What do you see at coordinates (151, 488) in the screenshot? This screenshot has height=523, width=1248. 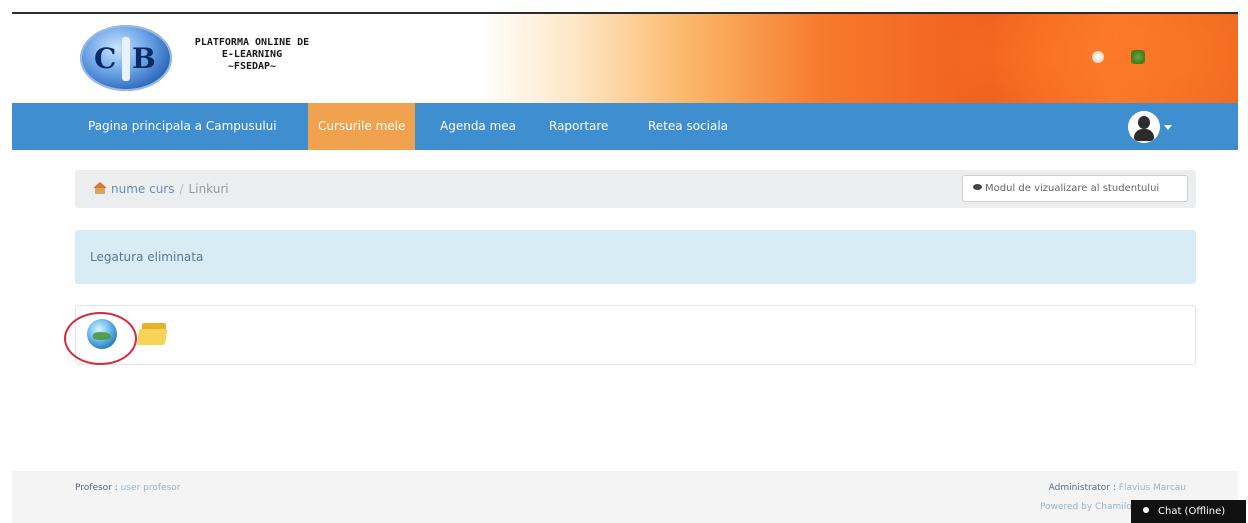 I see `professor-name-link: user profesor` at bounding box center [151, 488].